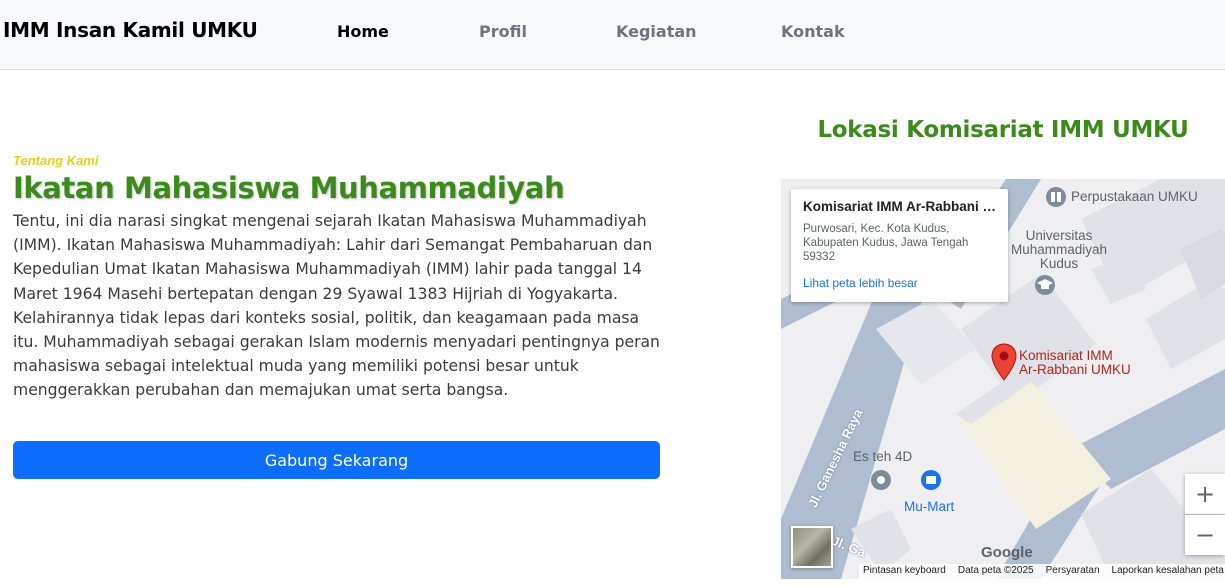 This screenshot has width=1225, height=587. Describe the element at coordinates (995, 570) in the screenshot. I see `map-data-credit: Data peta ©2025` at that location.